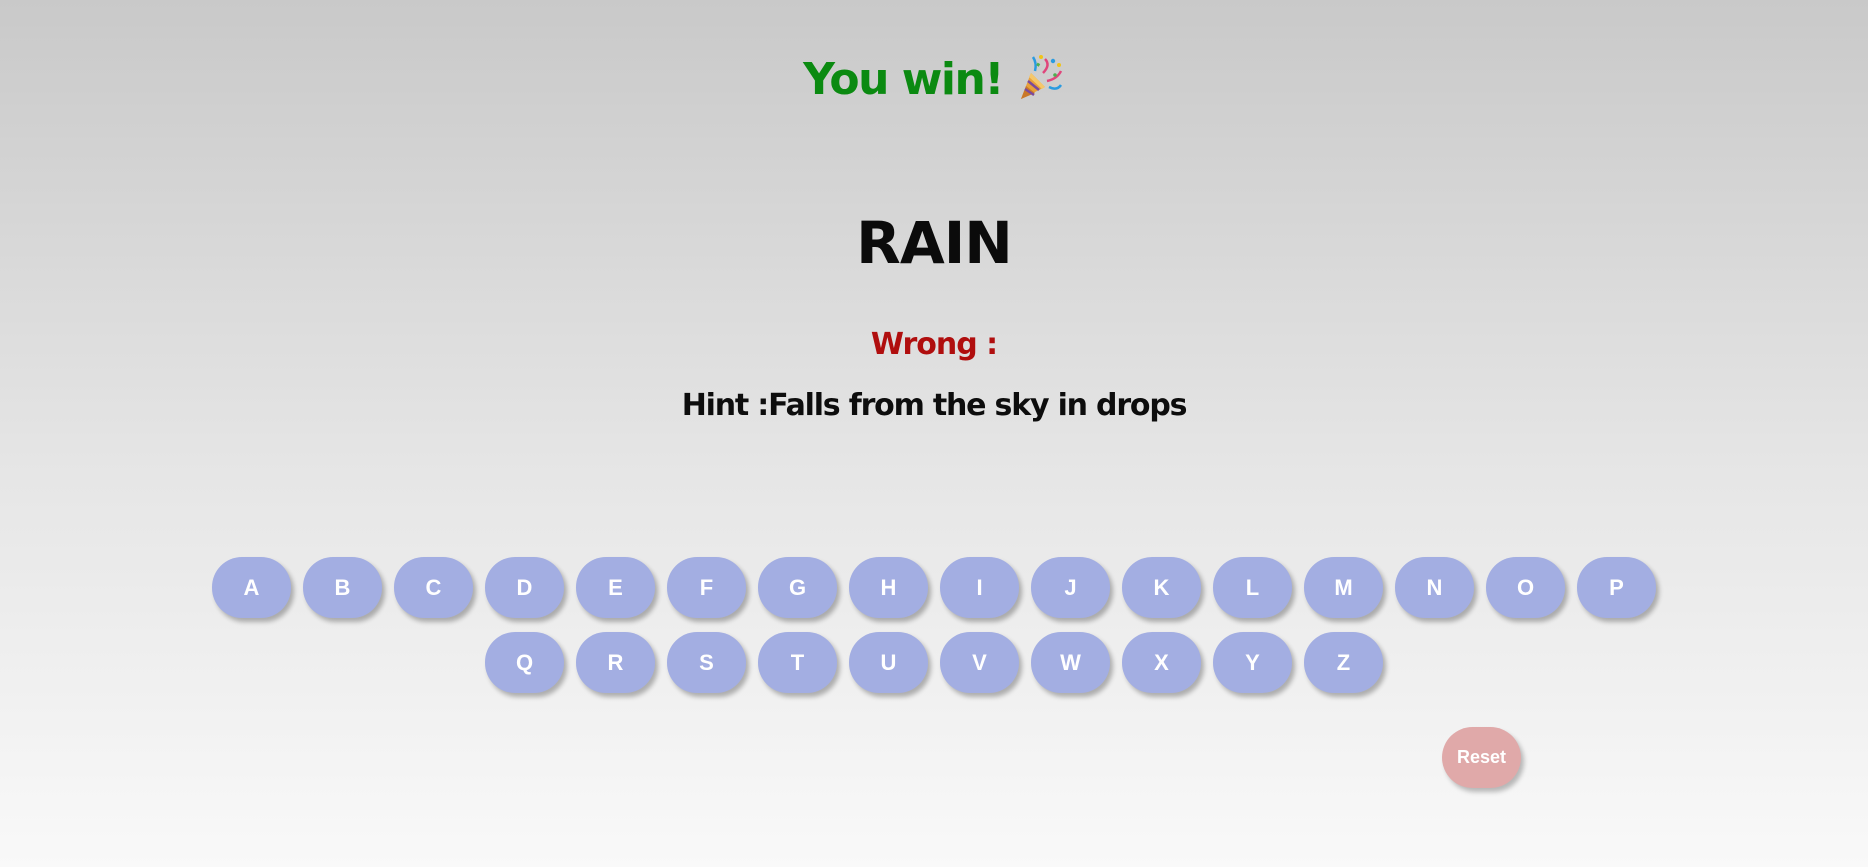 The height and width of the screenshot is (867, 1868). Describe the element at coordinates (1161, 587) in the screenshot. I see `letter-key-k: K` at that location.